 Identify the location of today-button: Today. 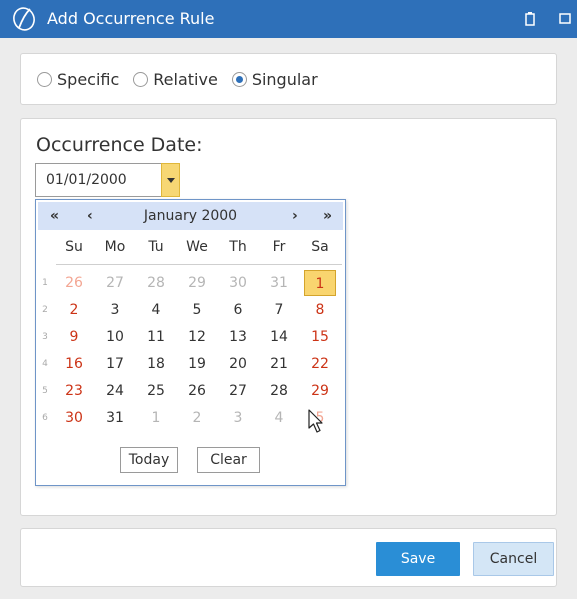
(149, 460).